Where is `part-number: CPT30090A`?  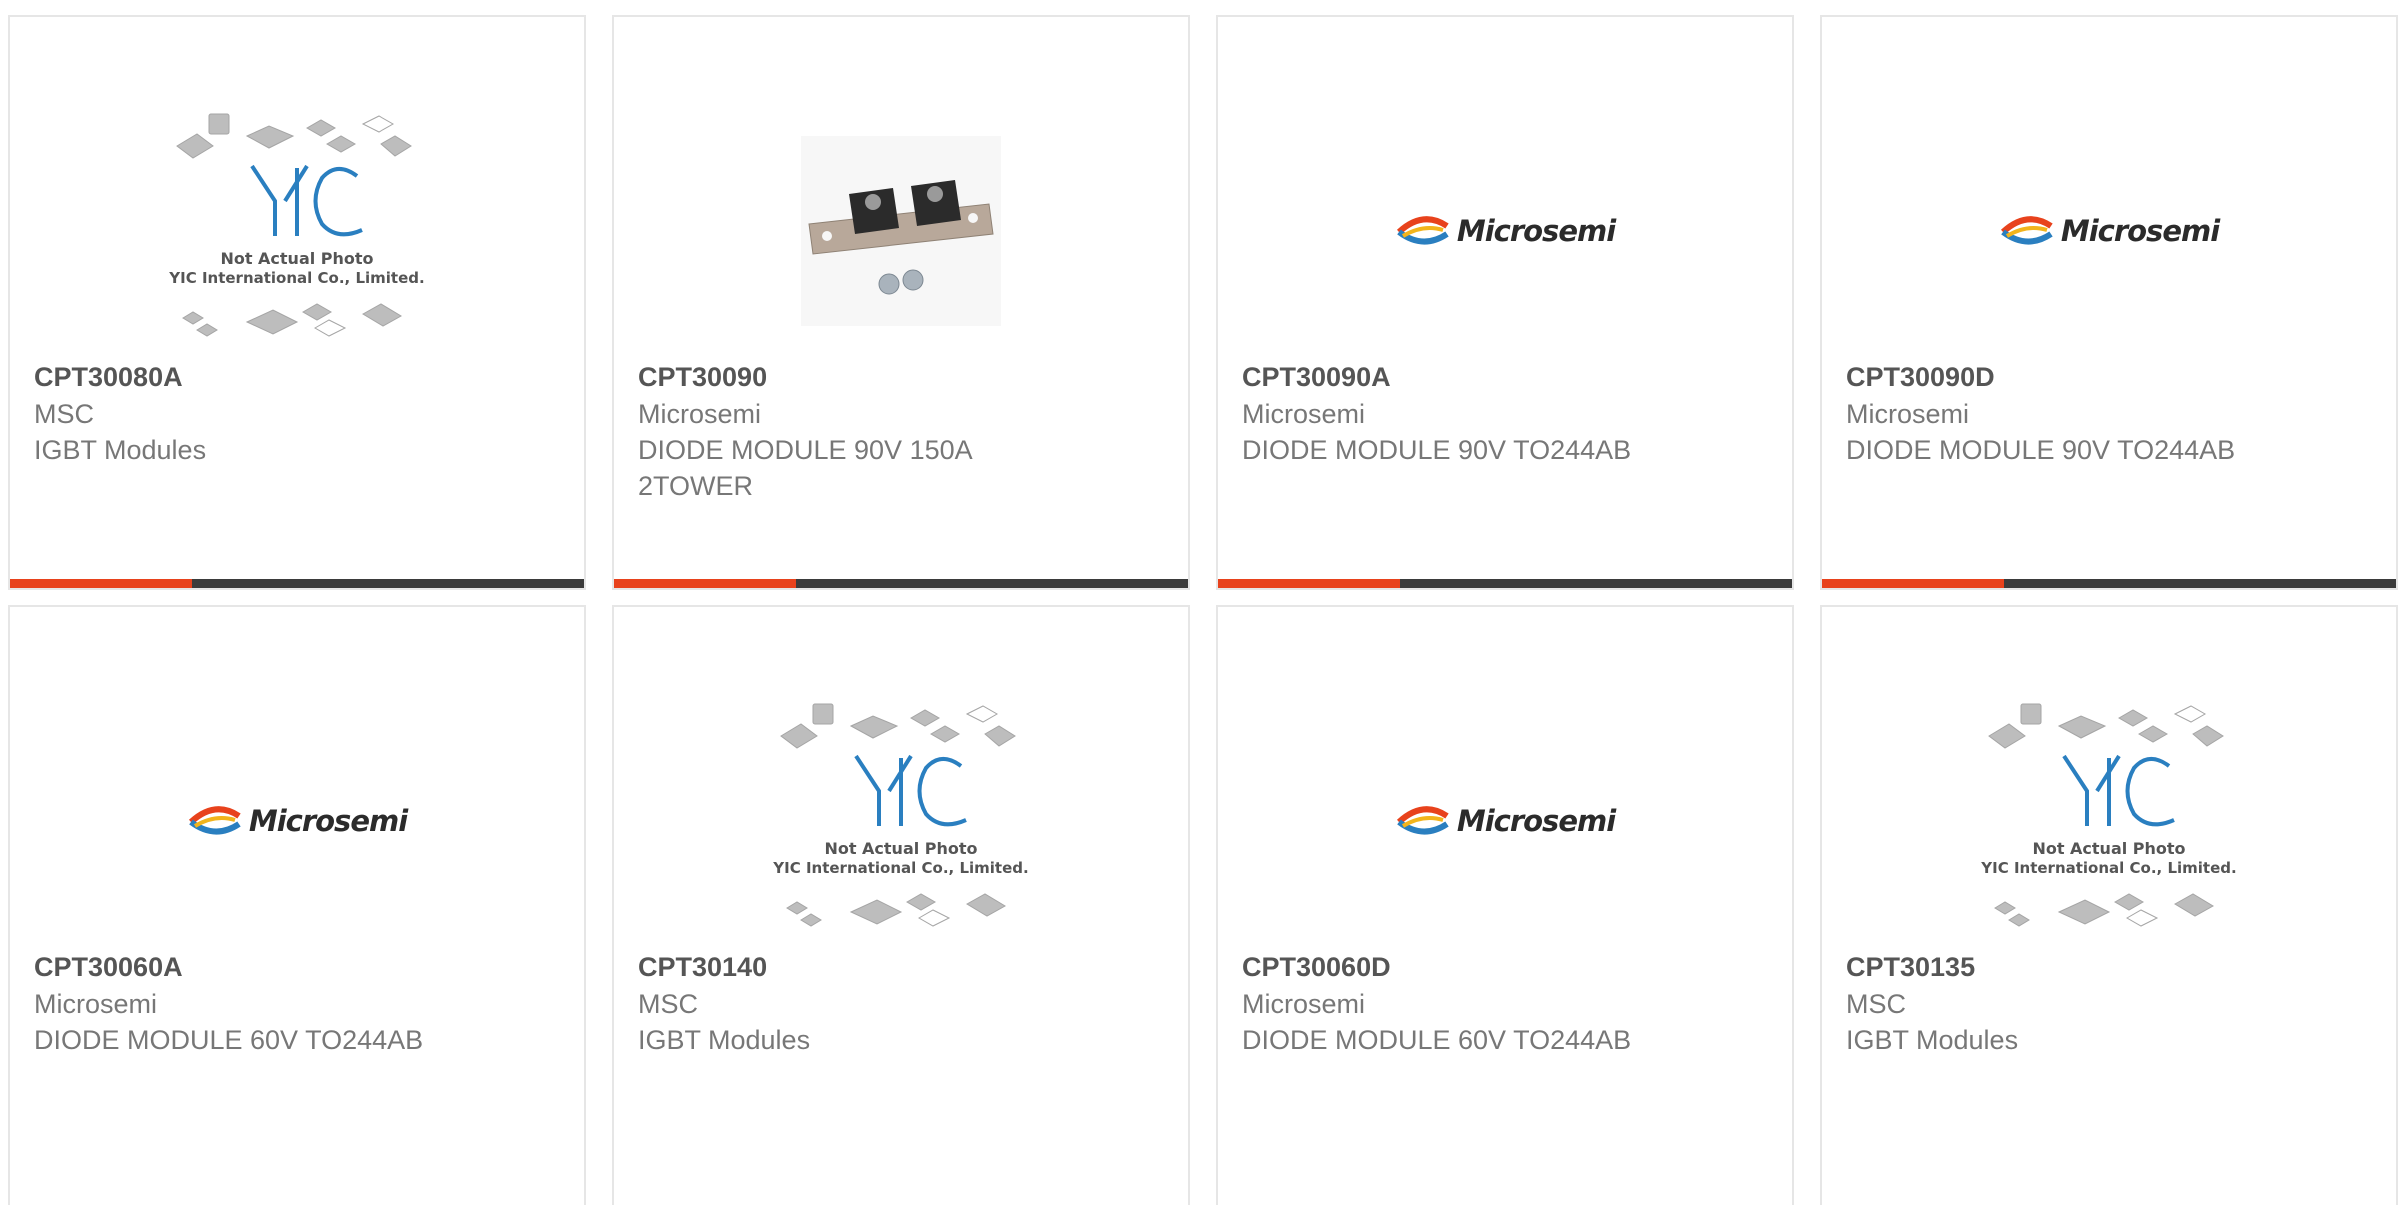 part-number: CPT30090A is located at coordinates (1505, 377).